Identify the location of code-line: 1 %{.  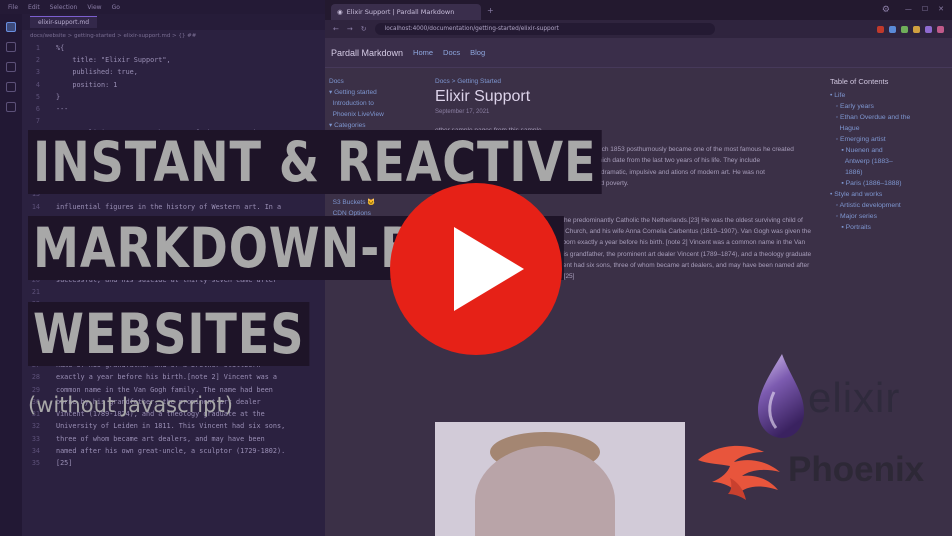
(173, 48).